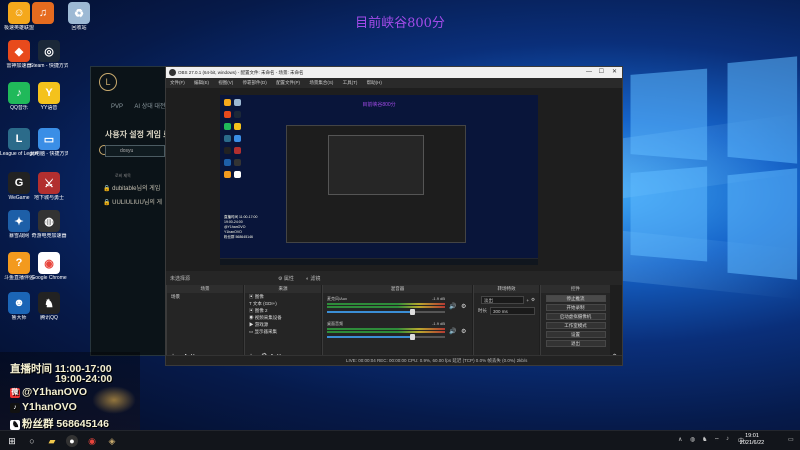 The image size is (800, 450). What do you see at coordinates (43, 407) in the screenshot?
I see `douyin-line: ♪ Y1hanOVO` at bounding box center [43, 407].